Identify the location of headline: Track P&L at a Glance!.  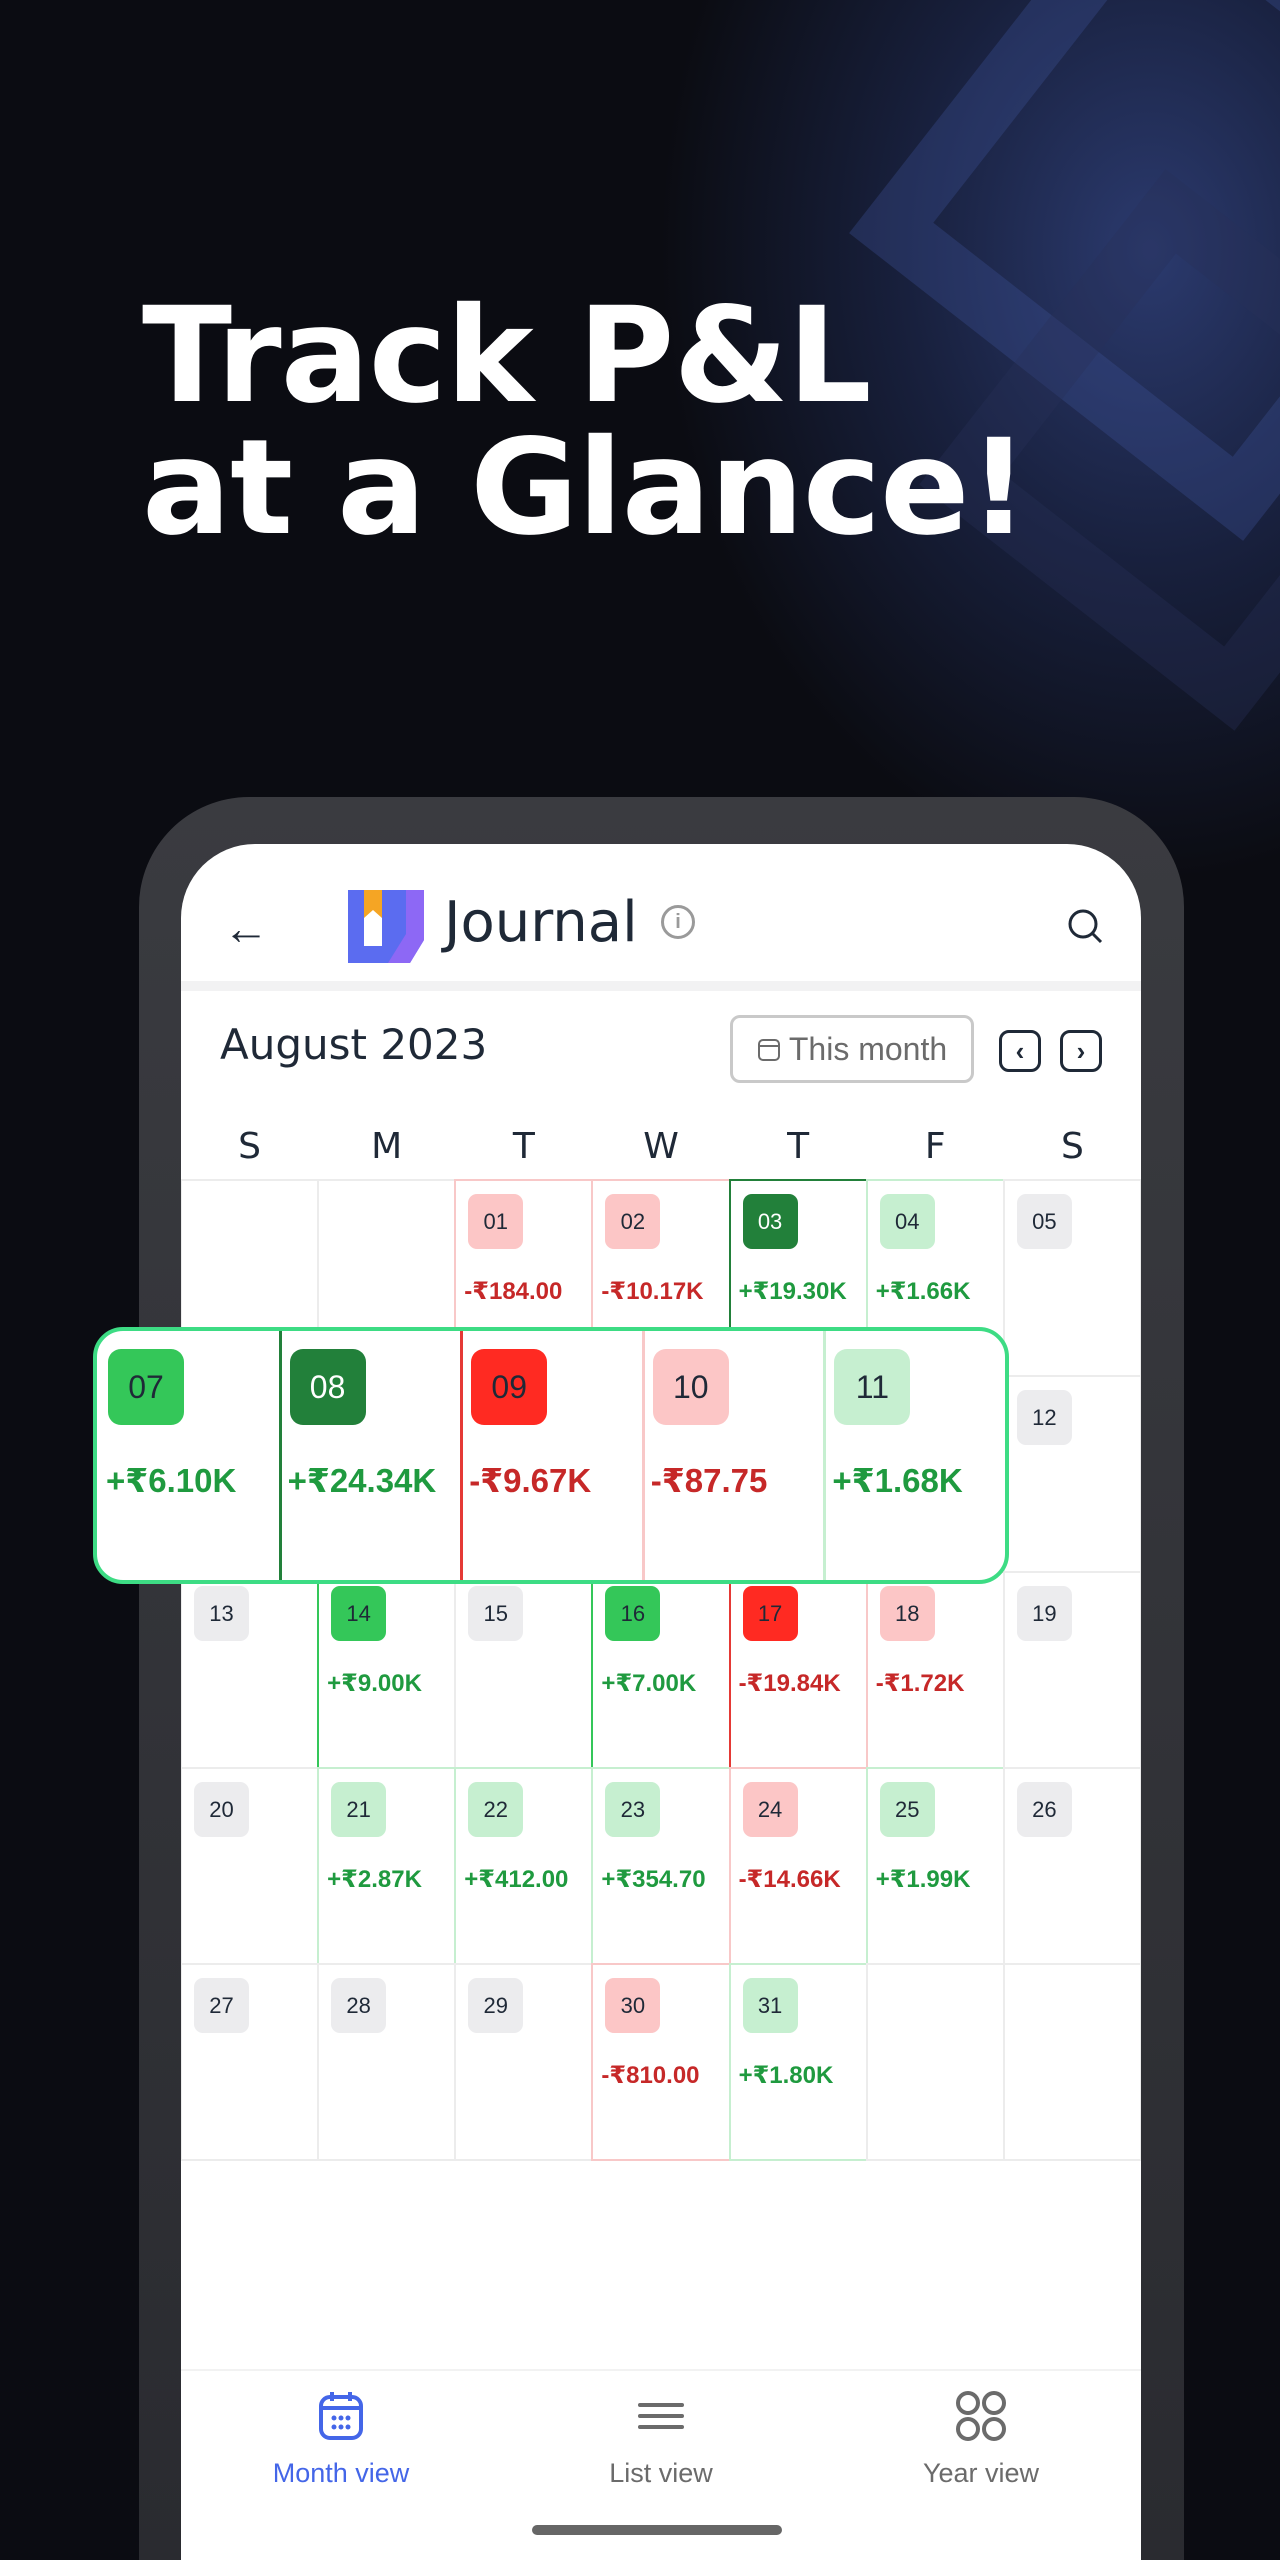
(585, 422).